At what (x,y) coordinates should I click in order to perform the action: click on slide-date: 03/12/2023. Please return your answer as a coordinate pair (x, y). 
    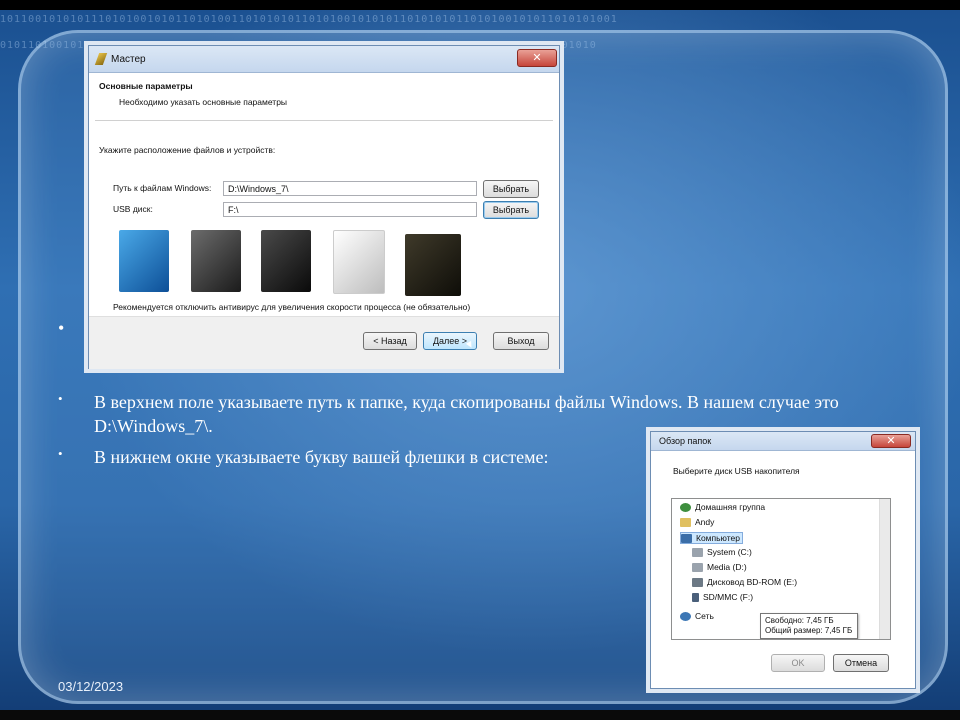
    Looking at the image, I should click on (91, 686).